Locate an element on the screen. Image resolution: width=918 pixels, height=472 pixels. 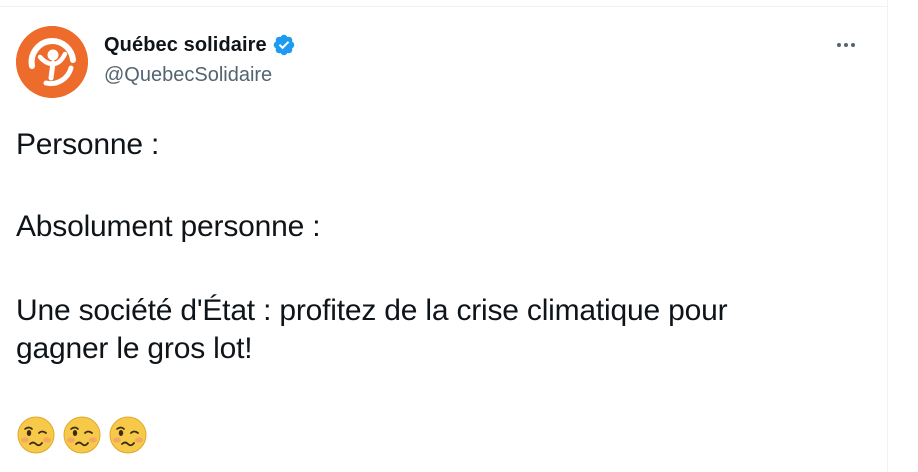
tweet-text-line-1: Personne : is located at coordinates (88, 144).